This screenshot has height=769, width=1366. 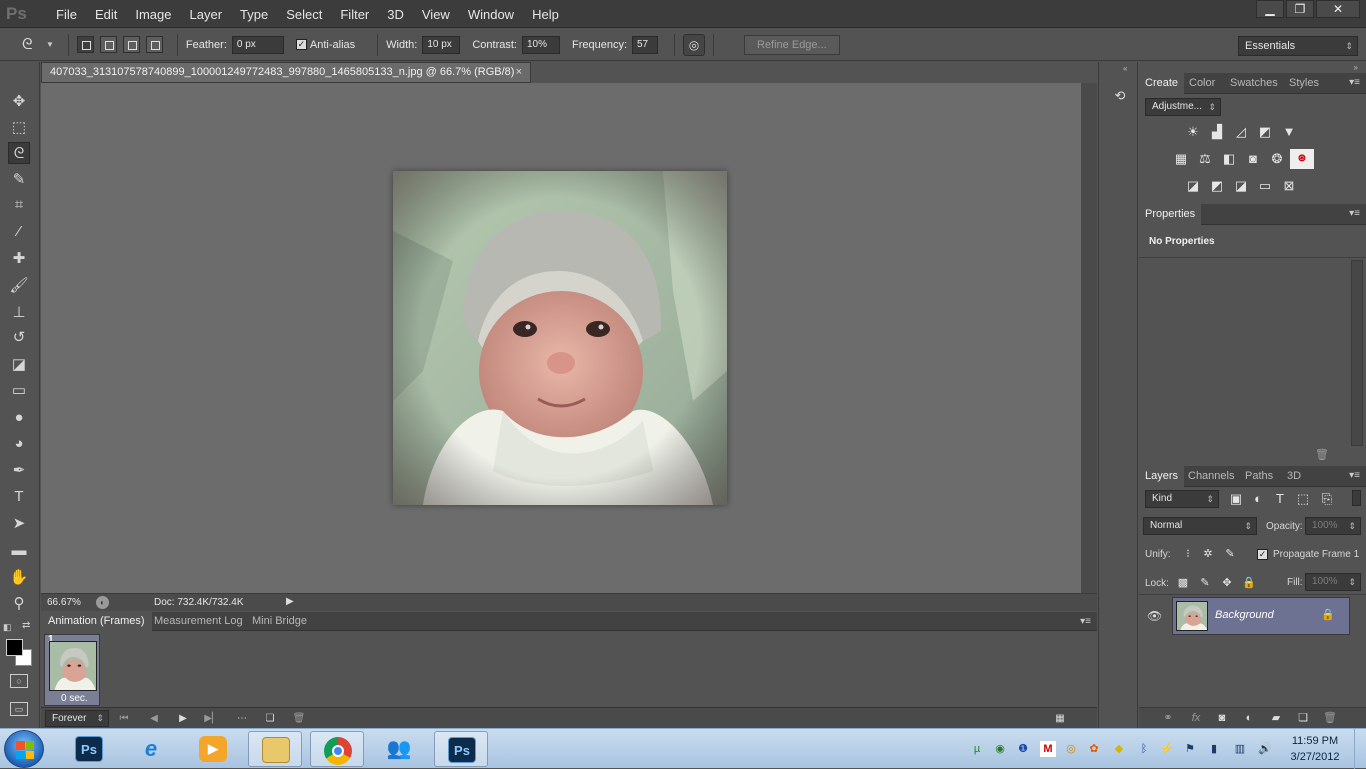 What do you see at coordinates (1262, 554) in the screenshot?
I see `propagate-frame-checkbox: ✓` at bounding box center [1262, 554].